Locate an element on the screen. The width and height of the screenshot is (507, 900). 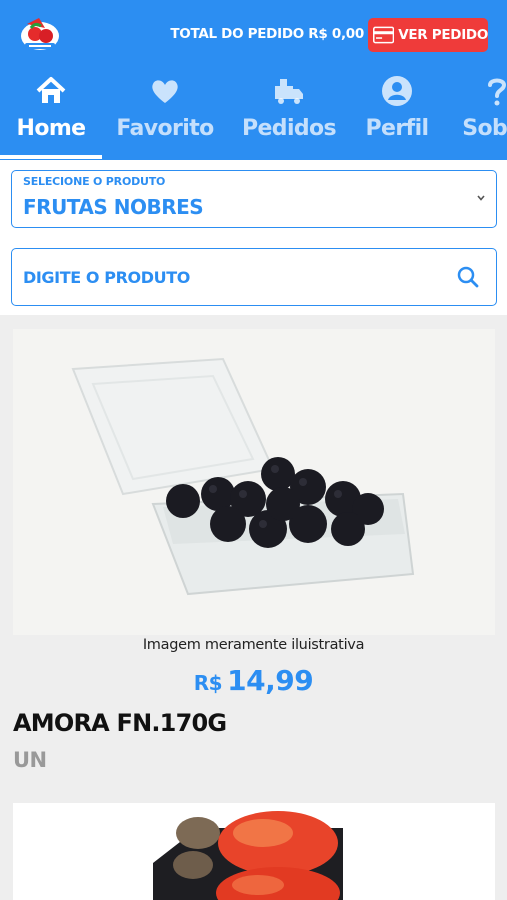
cashew-fruit-image is located at coordinates (254, 851).